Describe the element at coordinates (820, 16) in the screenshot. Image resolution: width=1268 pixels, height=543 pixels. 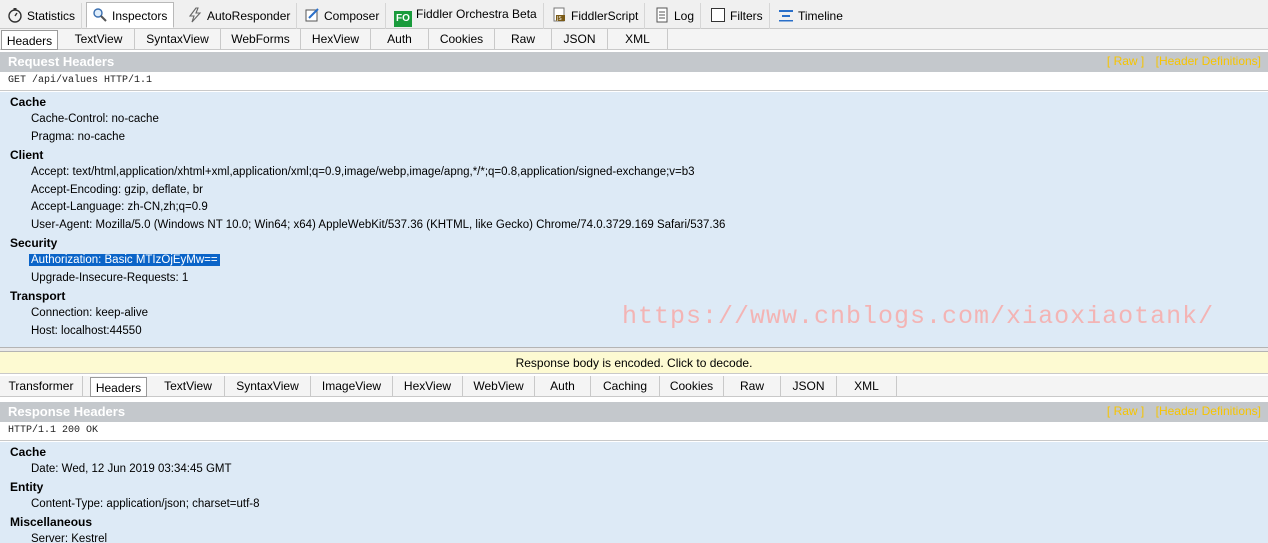
I see `tab-timeline-label: Timeline` at that location.